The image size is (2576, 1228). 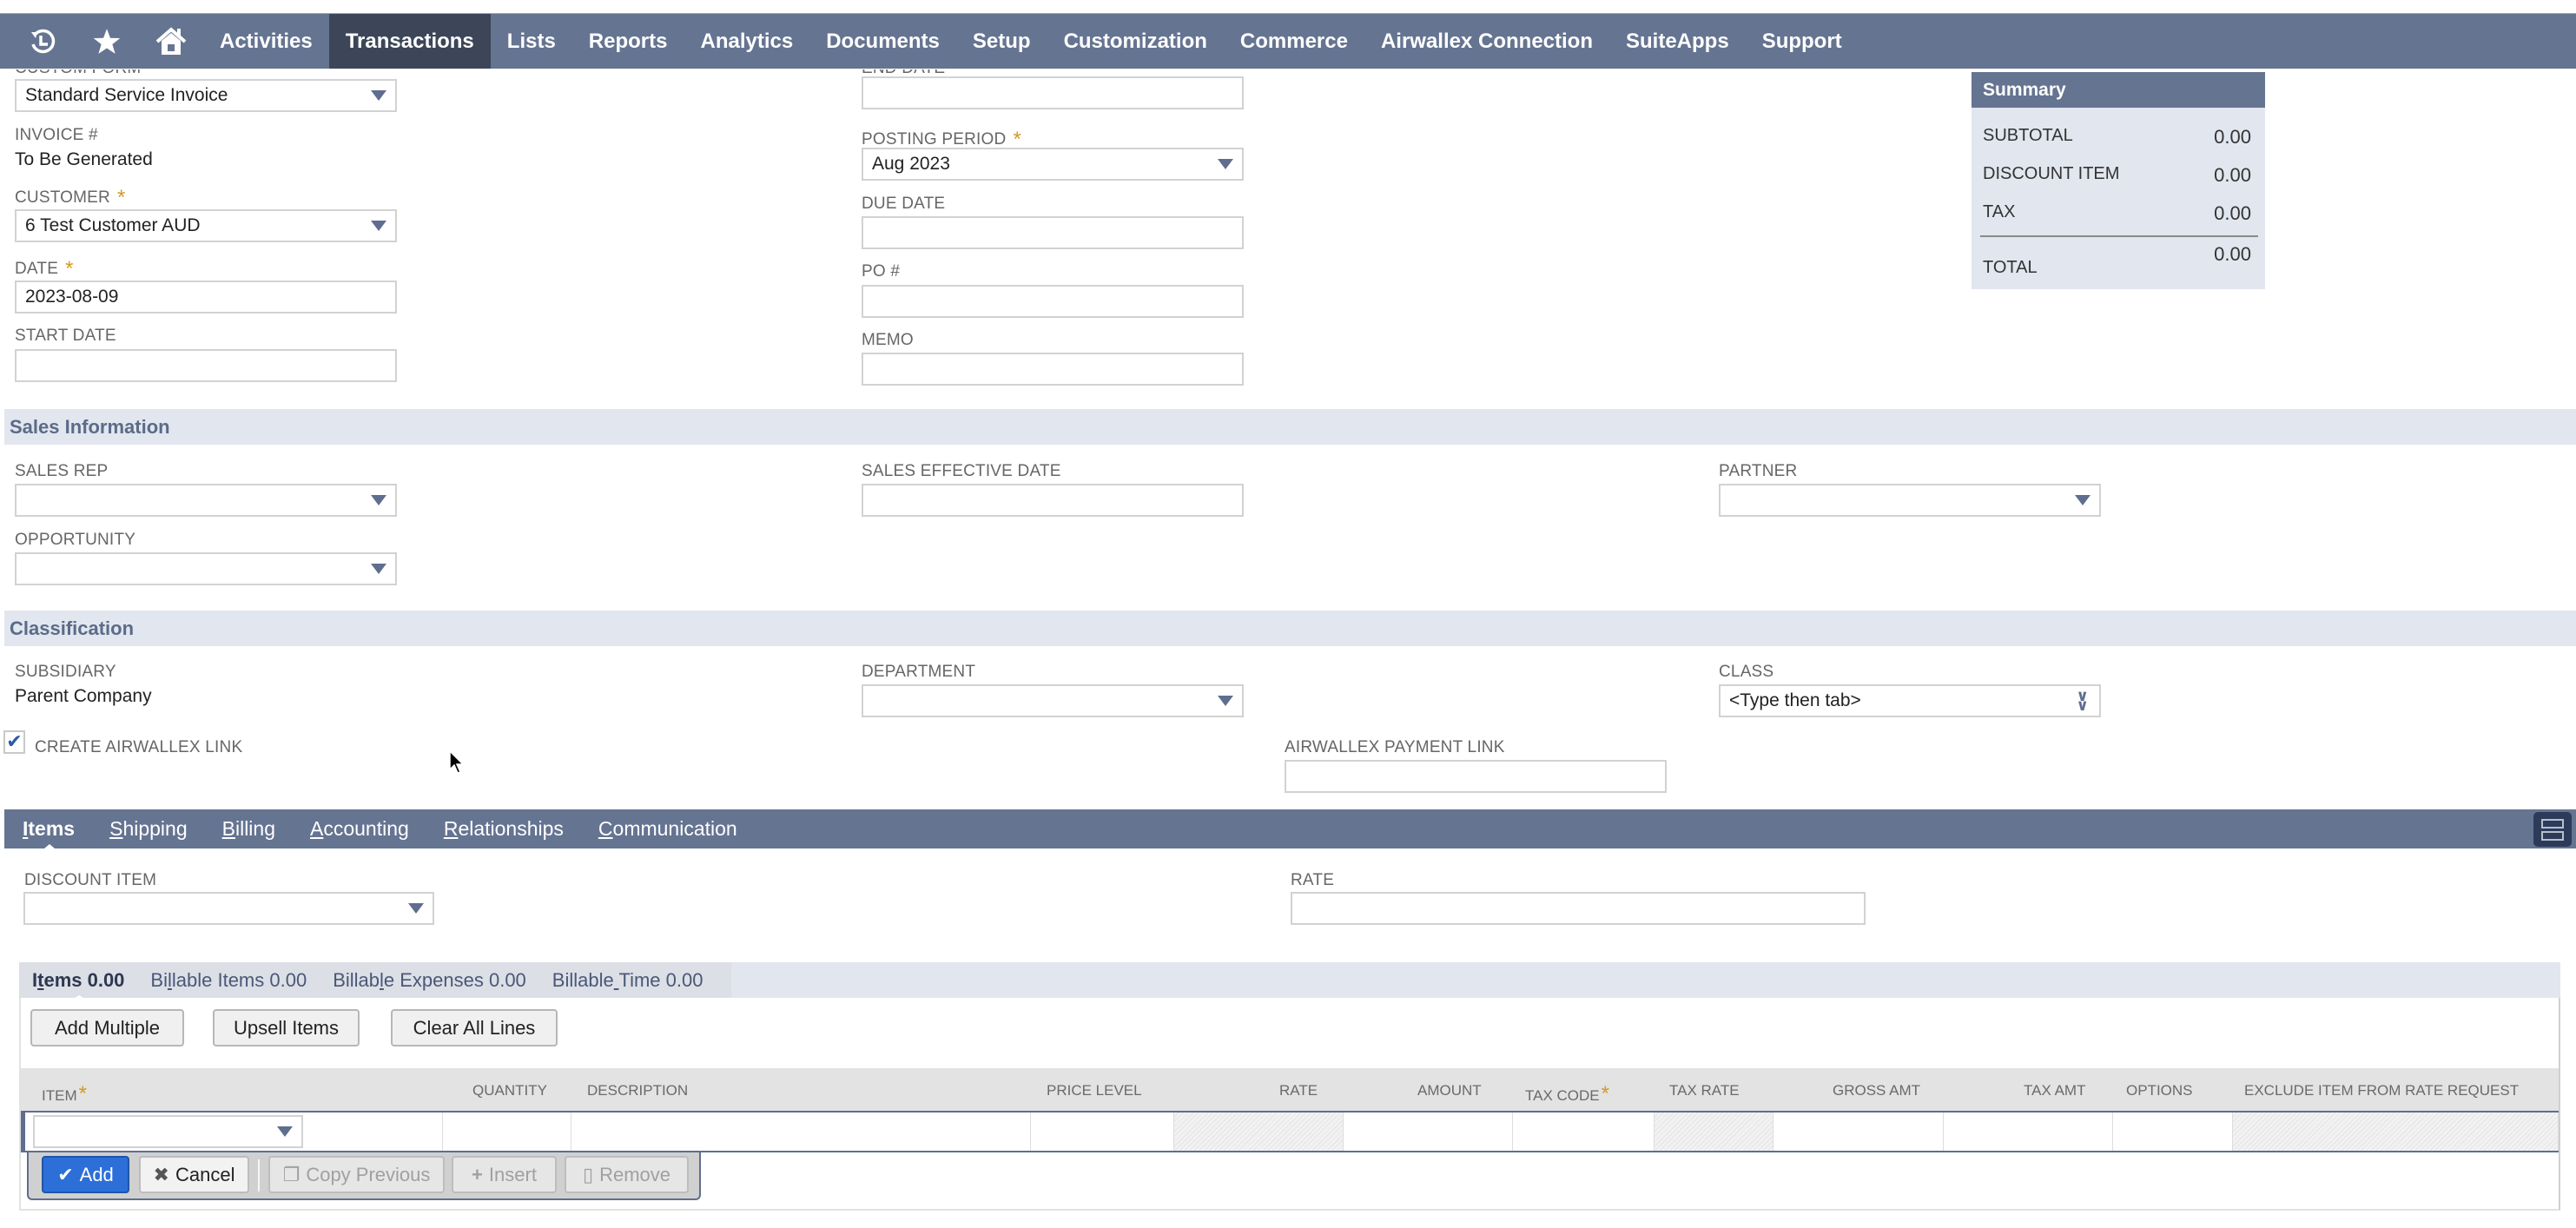 What do you see at coordinates (1395, 747) in the screenshot?
I see `airwallex-payment-link-label: AIRWALLEX PAYMENT LINK` at bounding box center [1395, 747].